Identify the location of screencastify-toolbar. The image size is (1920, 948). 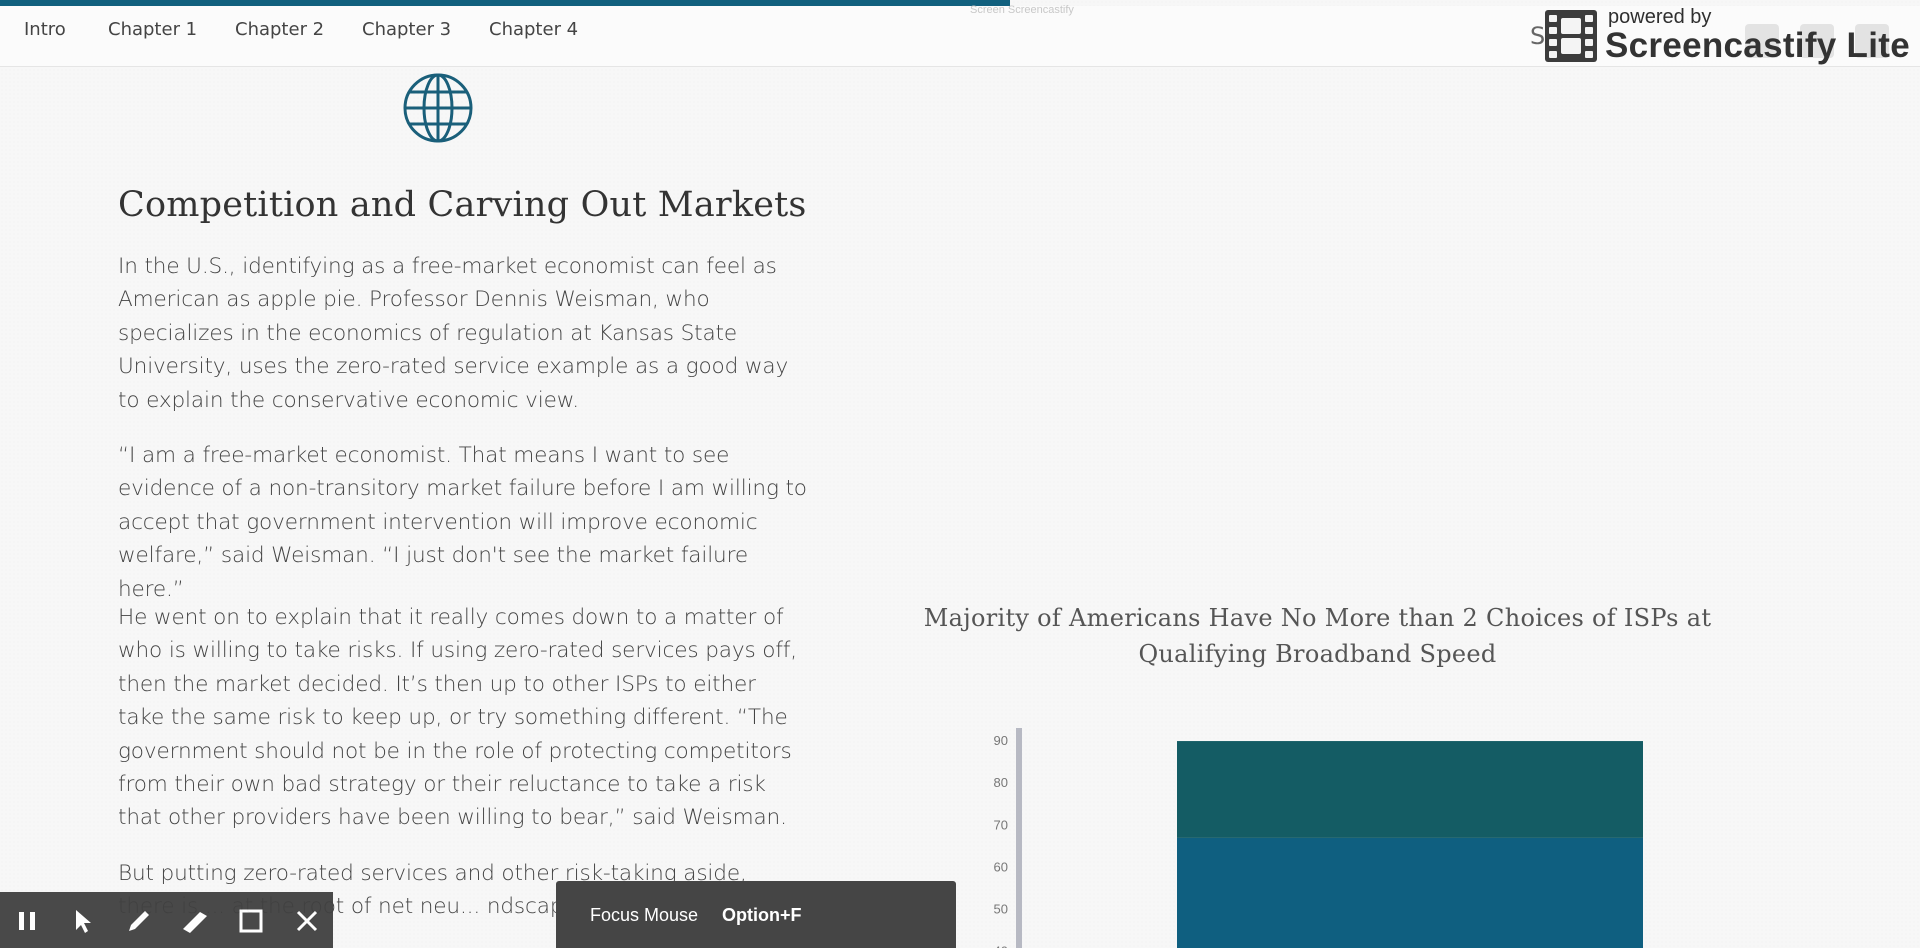
(166, 920).